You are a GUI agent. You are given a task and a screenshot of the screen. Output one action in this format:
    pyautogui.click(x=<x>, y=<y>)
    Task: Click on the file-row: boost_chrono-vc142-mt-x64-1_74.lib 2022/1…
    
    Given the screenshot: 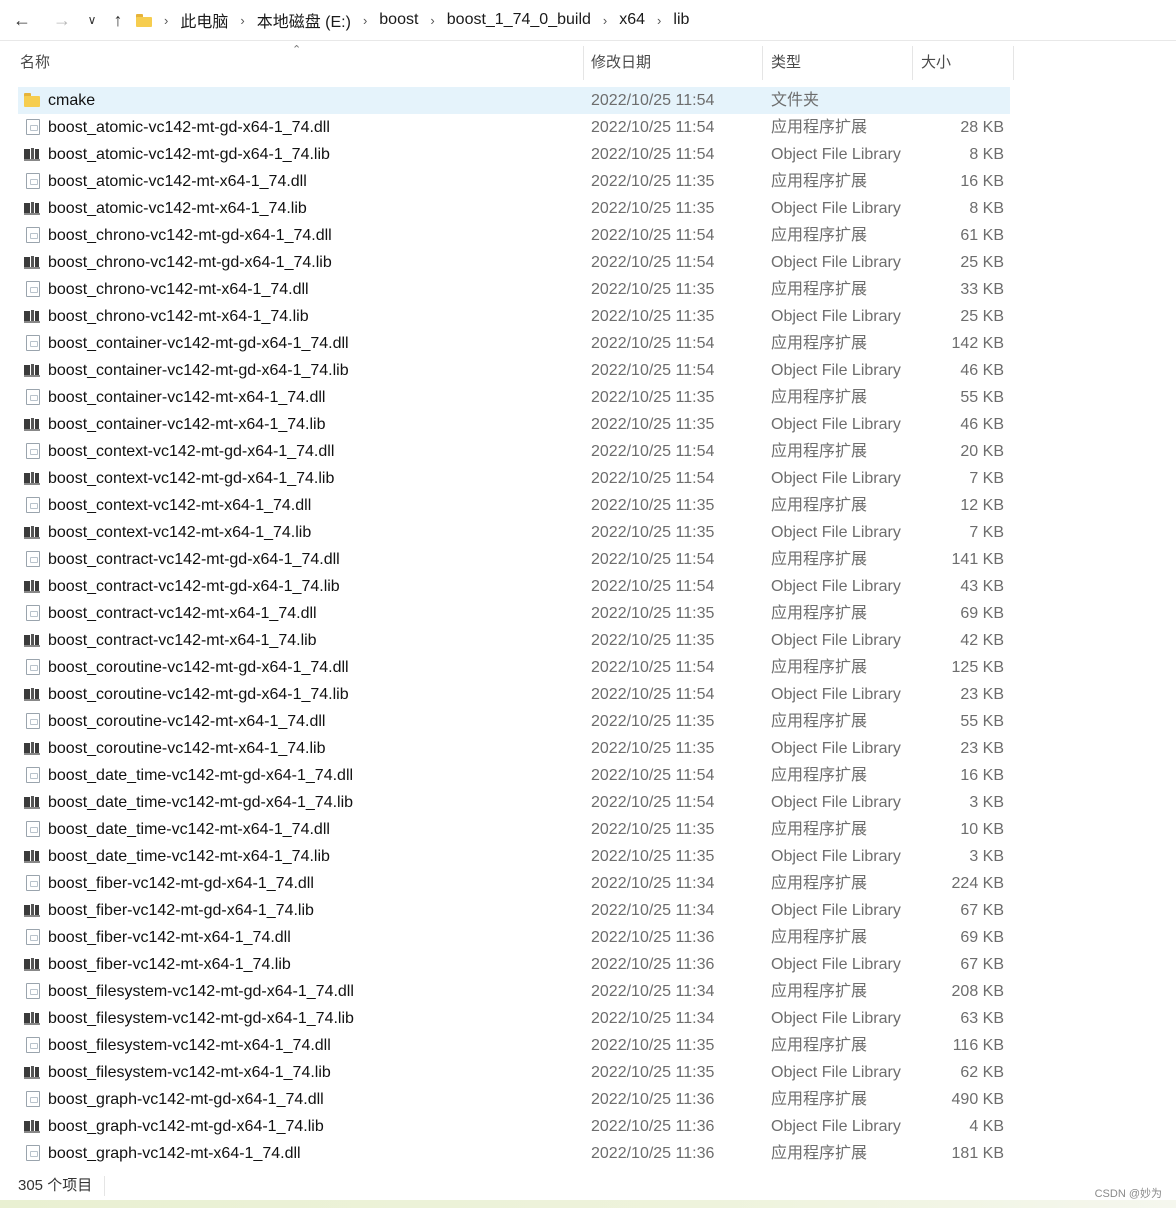 What is the action you would take?
    pyautogui.click(x=514, y=316)
    